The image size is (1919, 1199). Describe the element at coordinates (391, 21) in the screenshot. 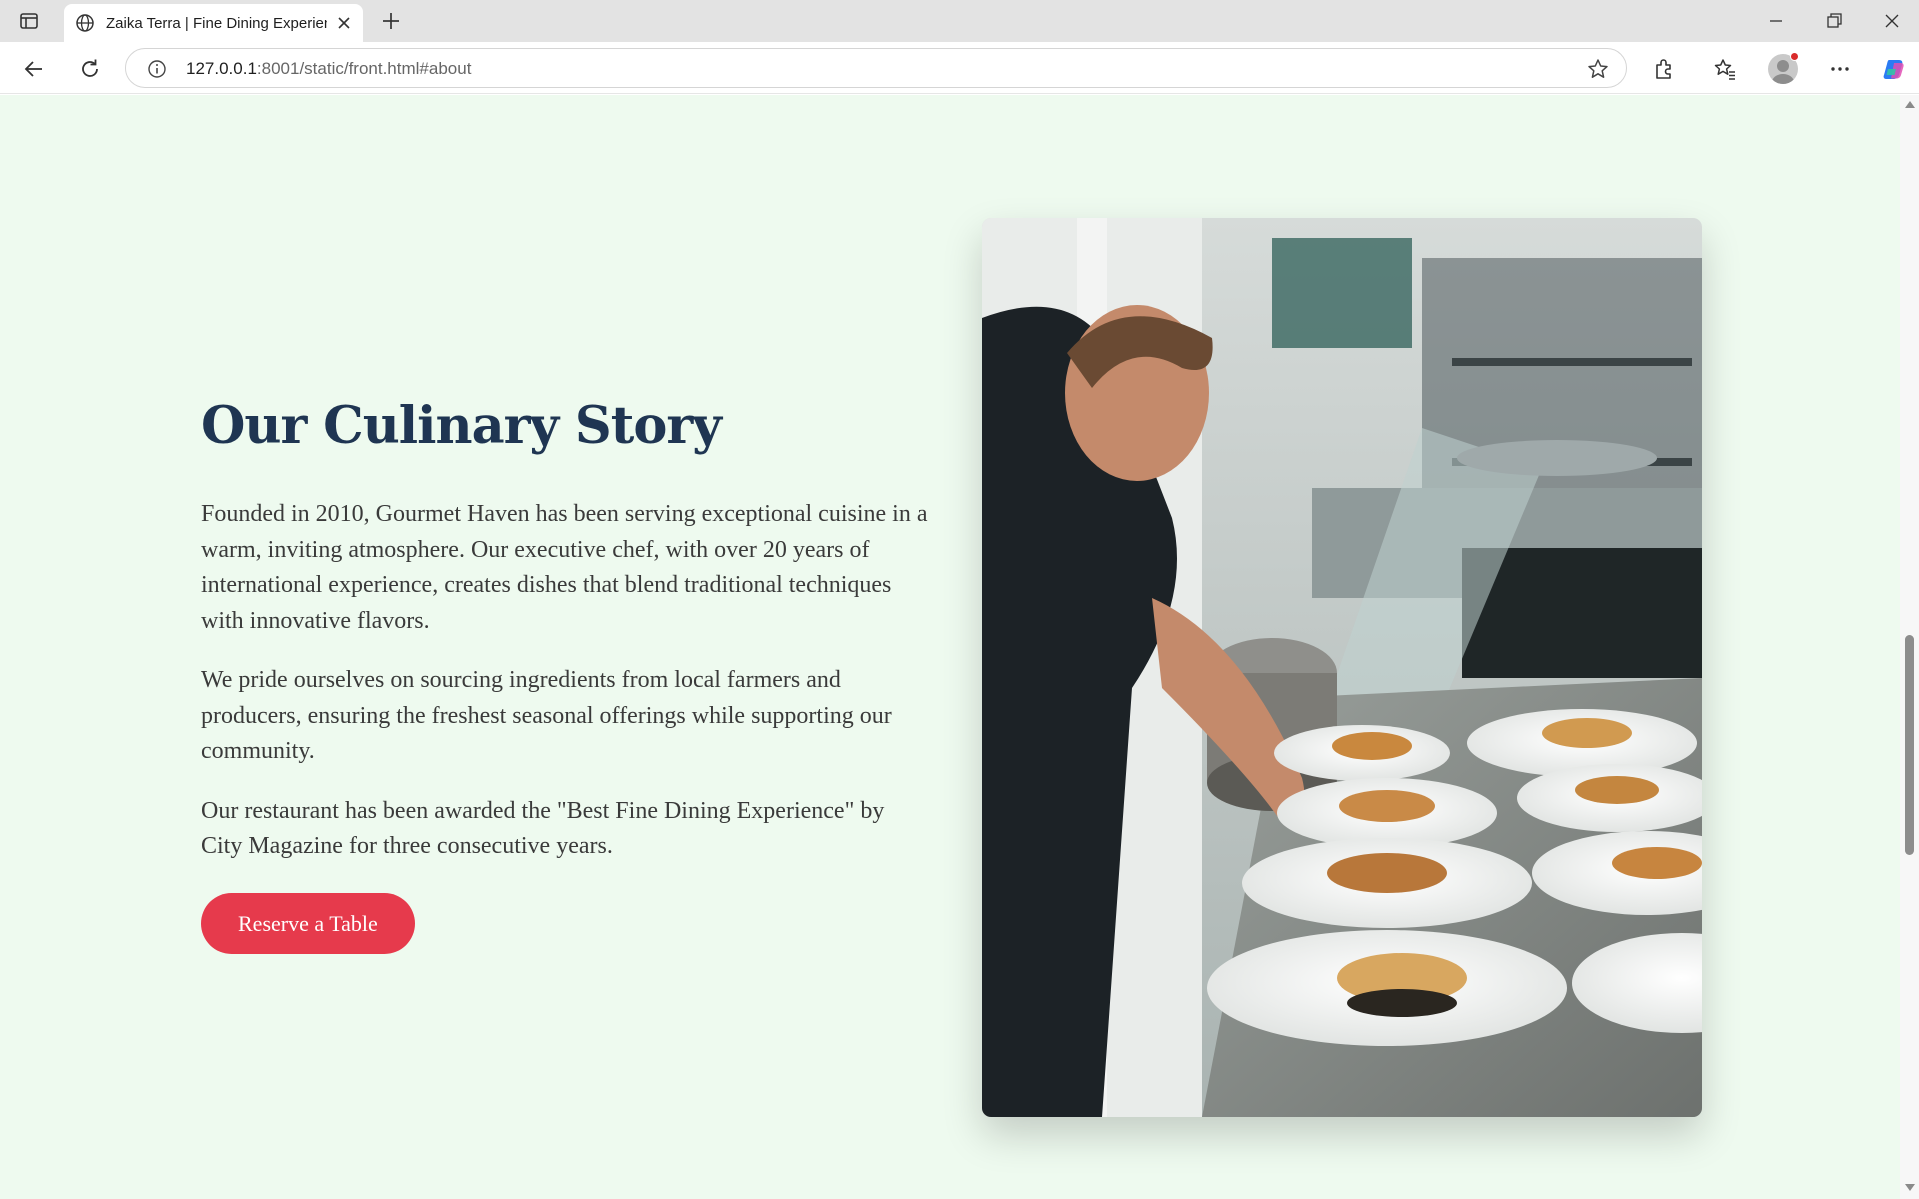

I see `new-tab-icon` at that location.